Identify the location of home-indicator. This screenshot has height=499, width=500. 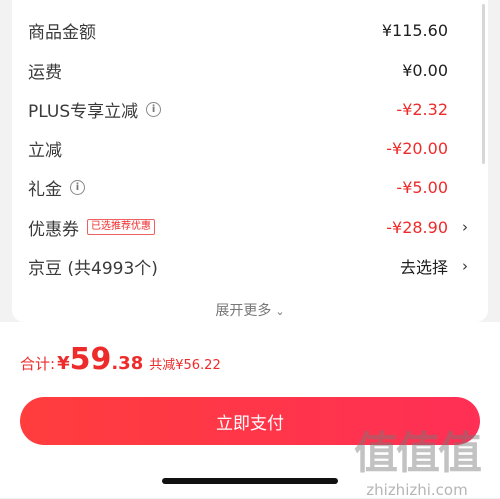
(250, 481).